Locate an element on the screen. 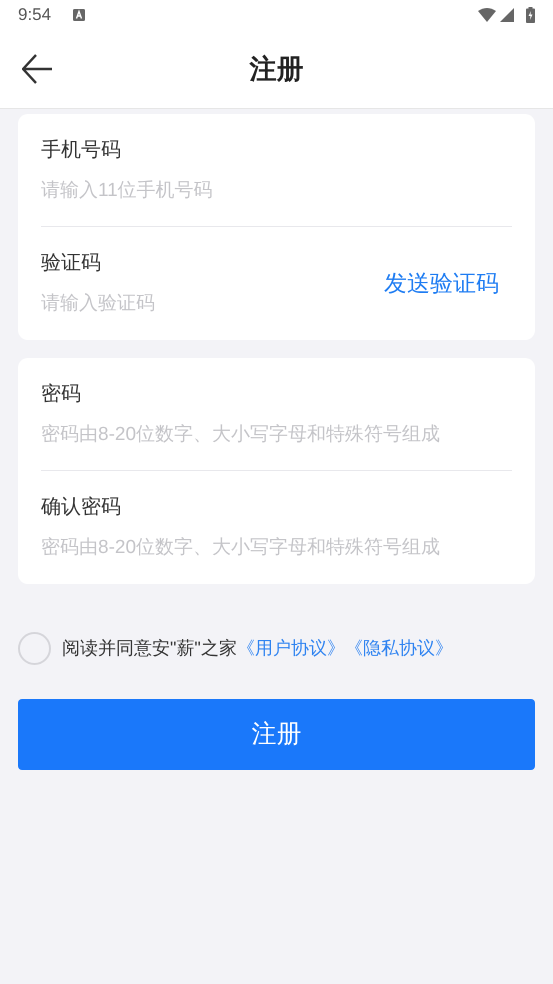  back-button is located at coordinates (37, 69).